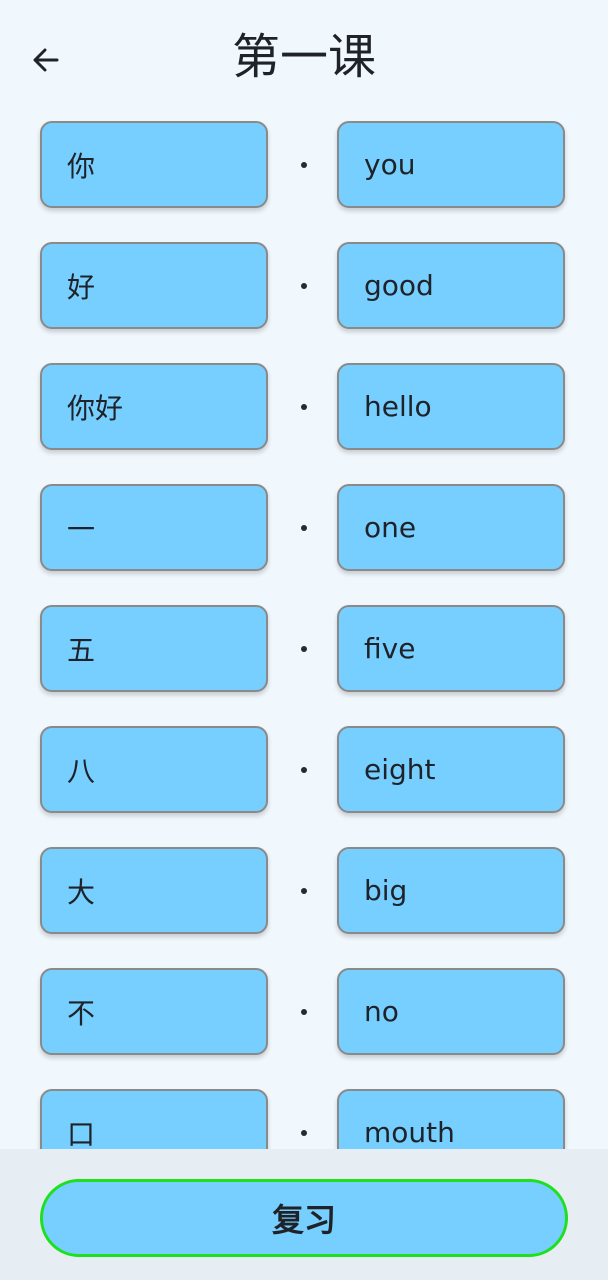 Image resolution: width=608 pixels, height=1280 pixels. What do you see at coordinates (303, 57) in the screenshot?
I see `page-title: 第一课` at bounding box center [303, 57].